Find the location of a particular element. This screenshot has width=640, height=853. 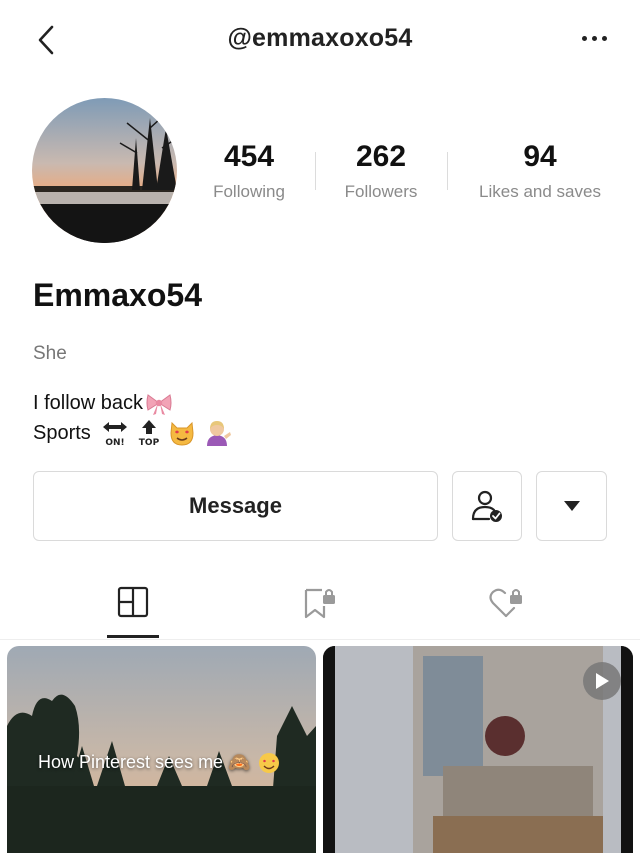

triangle-down-icon is located at coordinates (571, 506).